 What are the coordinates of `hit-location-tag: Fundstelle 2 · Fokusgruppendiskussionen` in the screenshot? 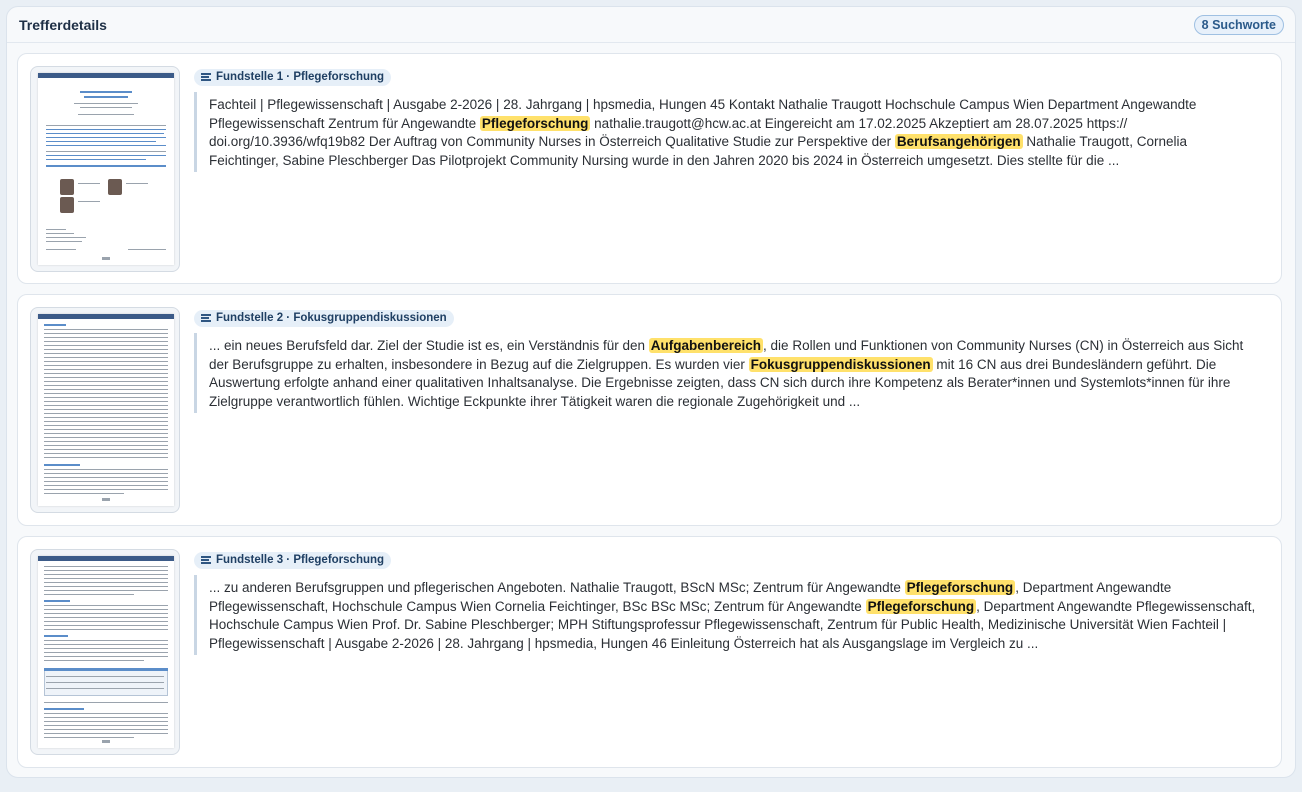 It's located at (324, 318).